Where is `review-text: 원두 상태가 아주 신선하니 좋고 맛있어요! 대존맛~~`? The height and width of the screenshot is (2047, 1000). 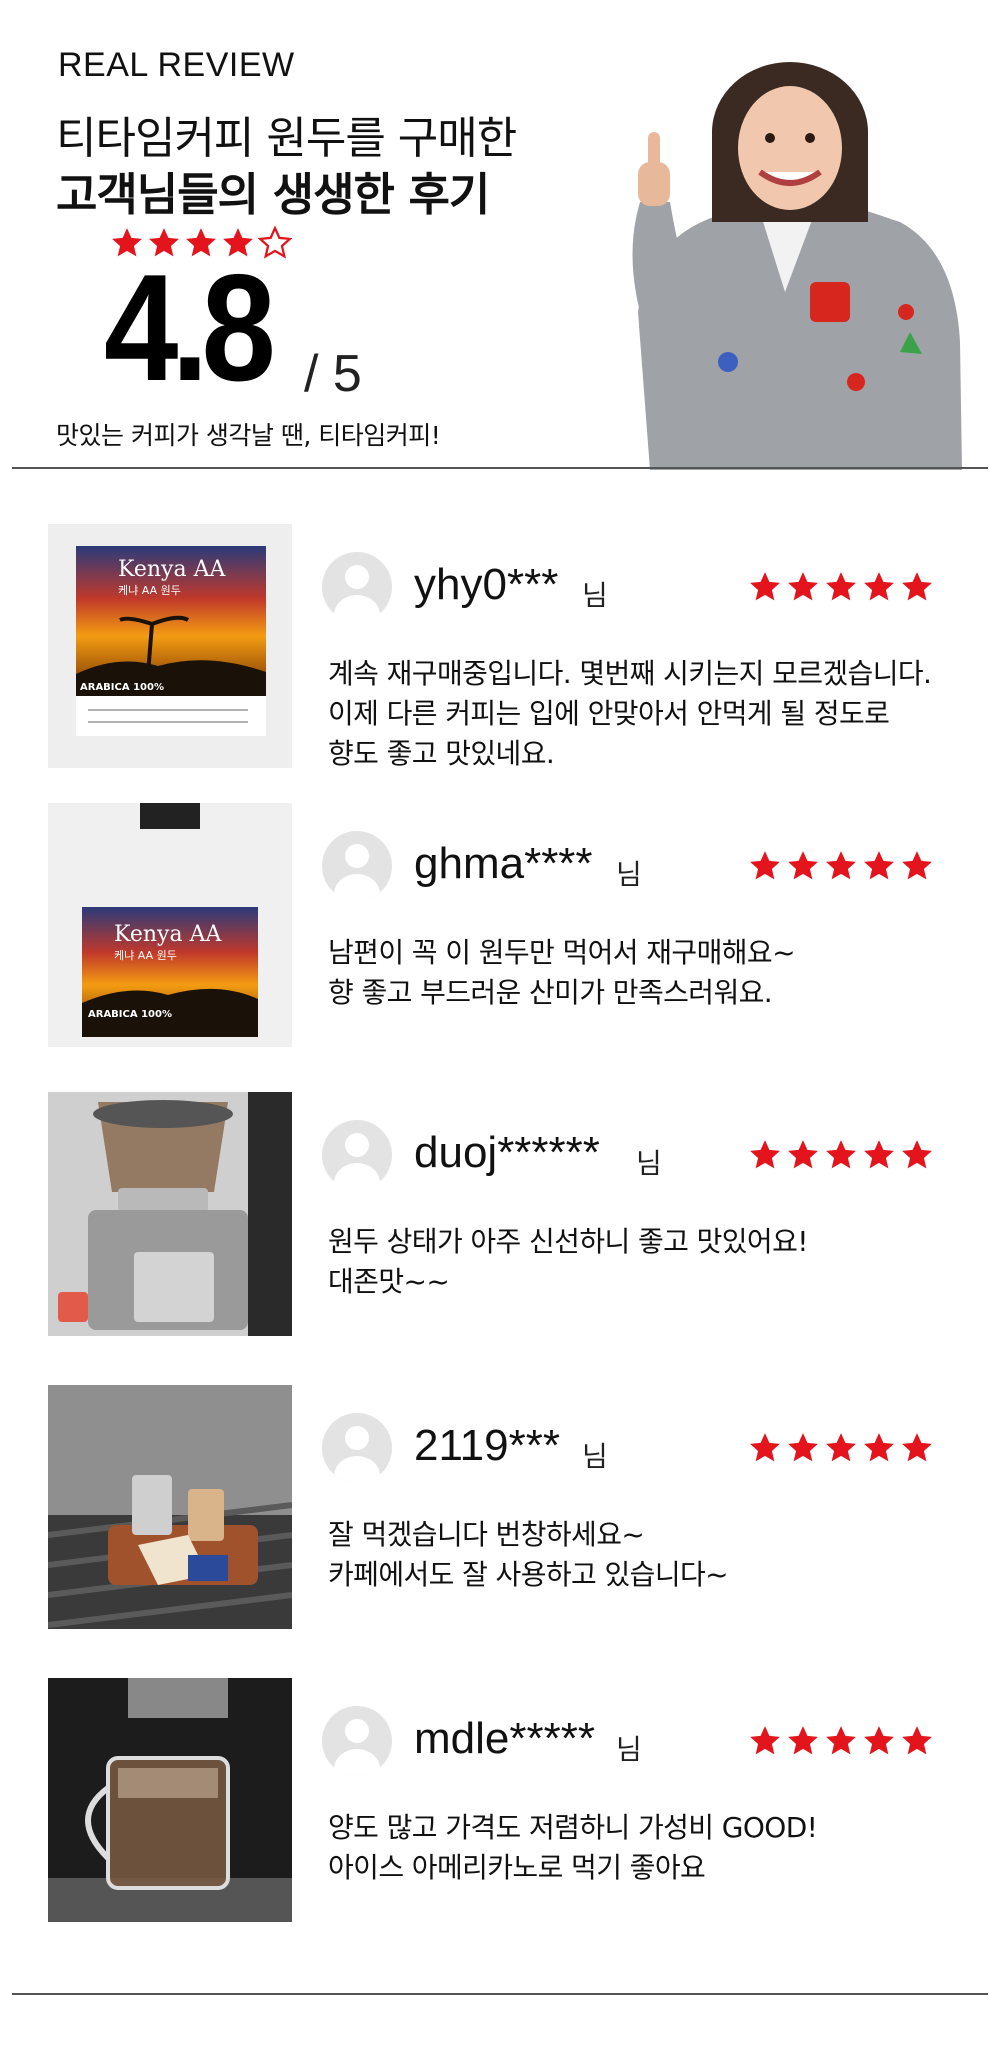 review-text: 원두 상태가 아주 신선하니 좋고 맛있어요! 대존맛~~ is located at coordinates (568, 1262).